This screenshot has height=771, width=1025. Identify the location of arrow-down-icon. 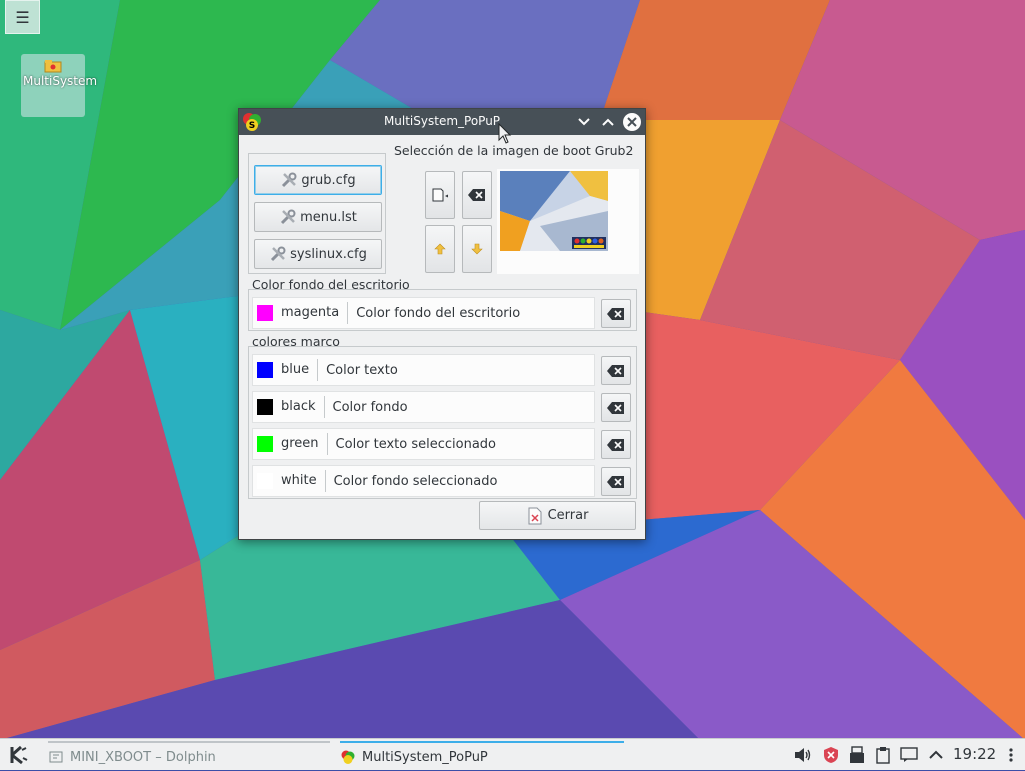
(477, 249).